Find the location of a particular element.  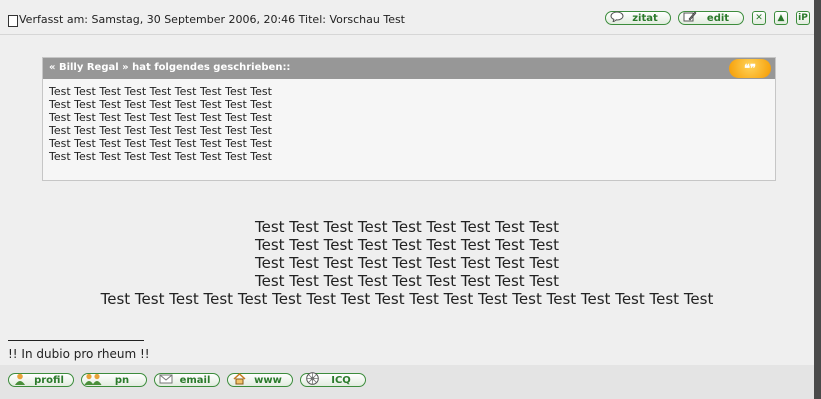

icq-button-label: ICQ is located at coordinates (341, 380).